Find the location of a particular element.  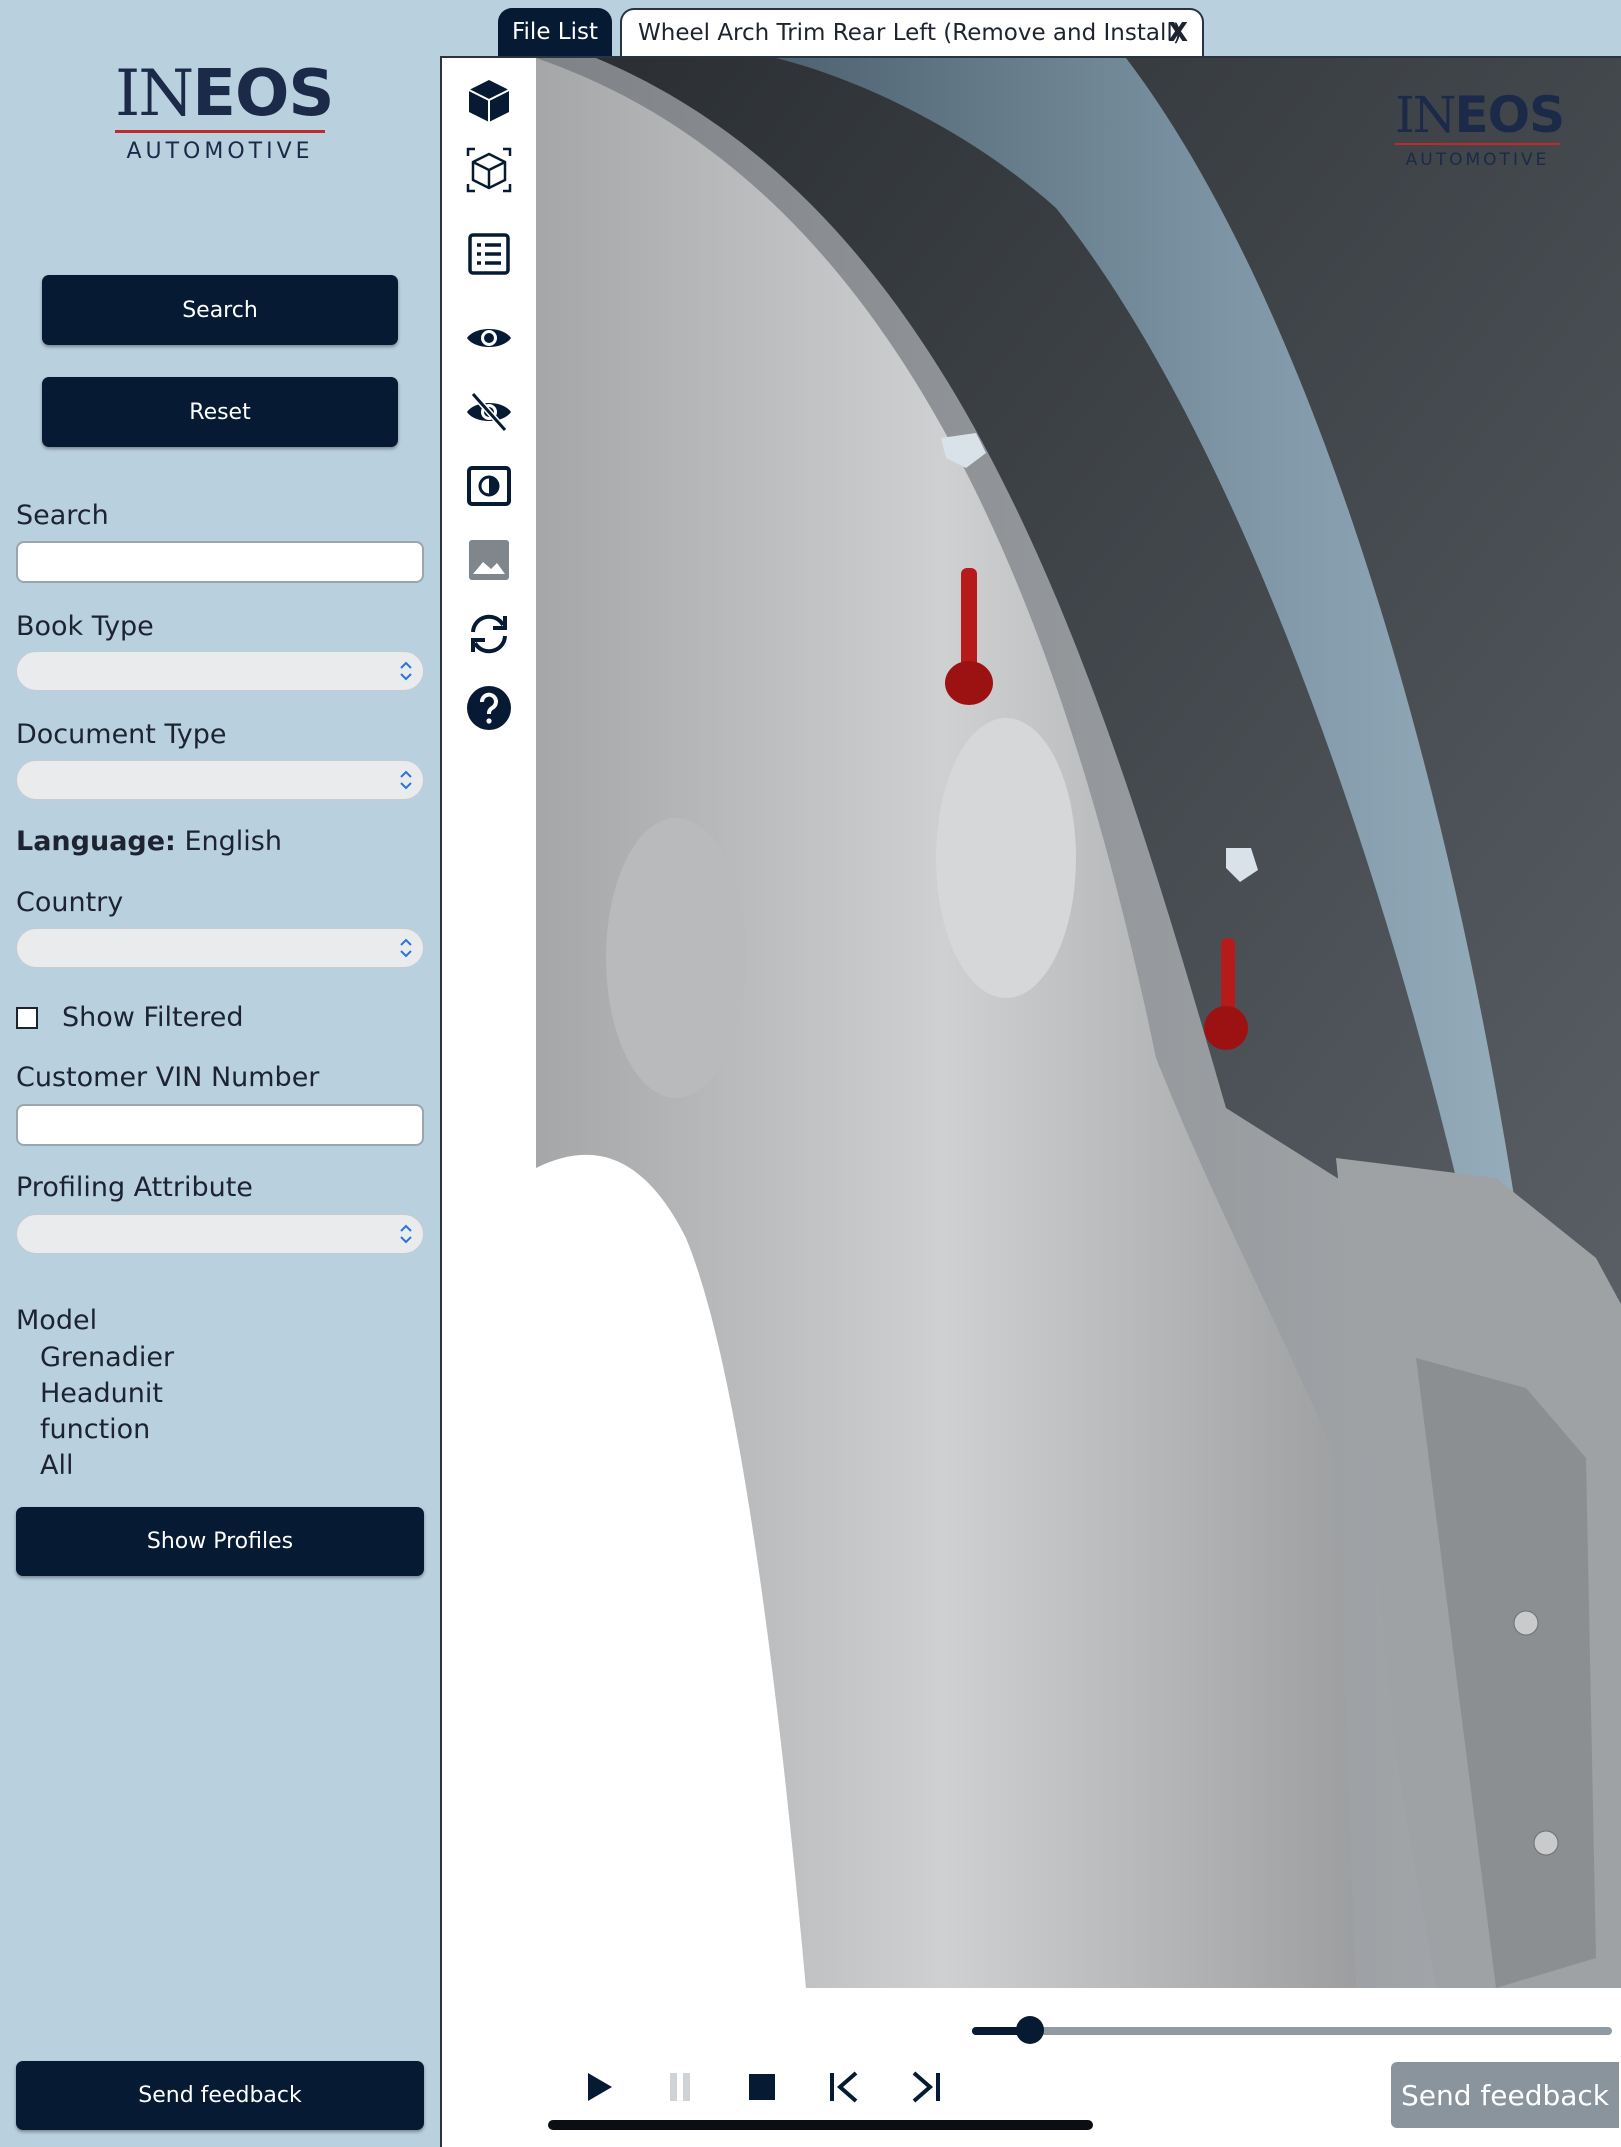

model-list: Grenadier Headunit function All is located at coordinates (107, 1412).